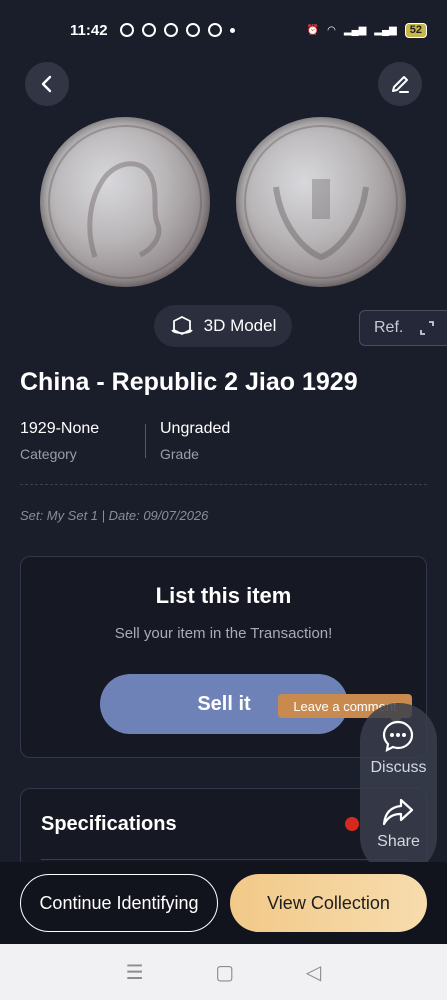  Describe the element at coordinates (48, 454) in the screenshot. I see `category-label: Category` at that location.